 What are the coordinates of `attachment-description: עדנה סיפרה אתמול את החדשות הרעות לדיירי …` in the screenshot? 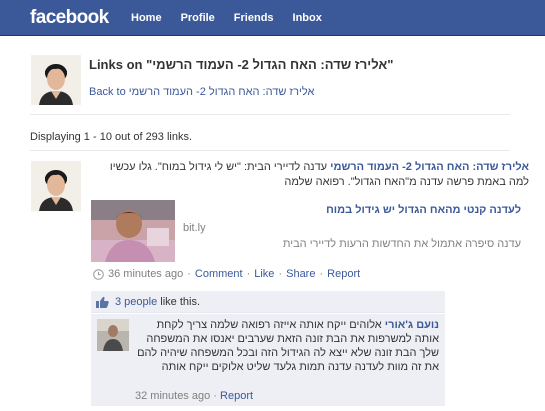 It's located at (401, 244).